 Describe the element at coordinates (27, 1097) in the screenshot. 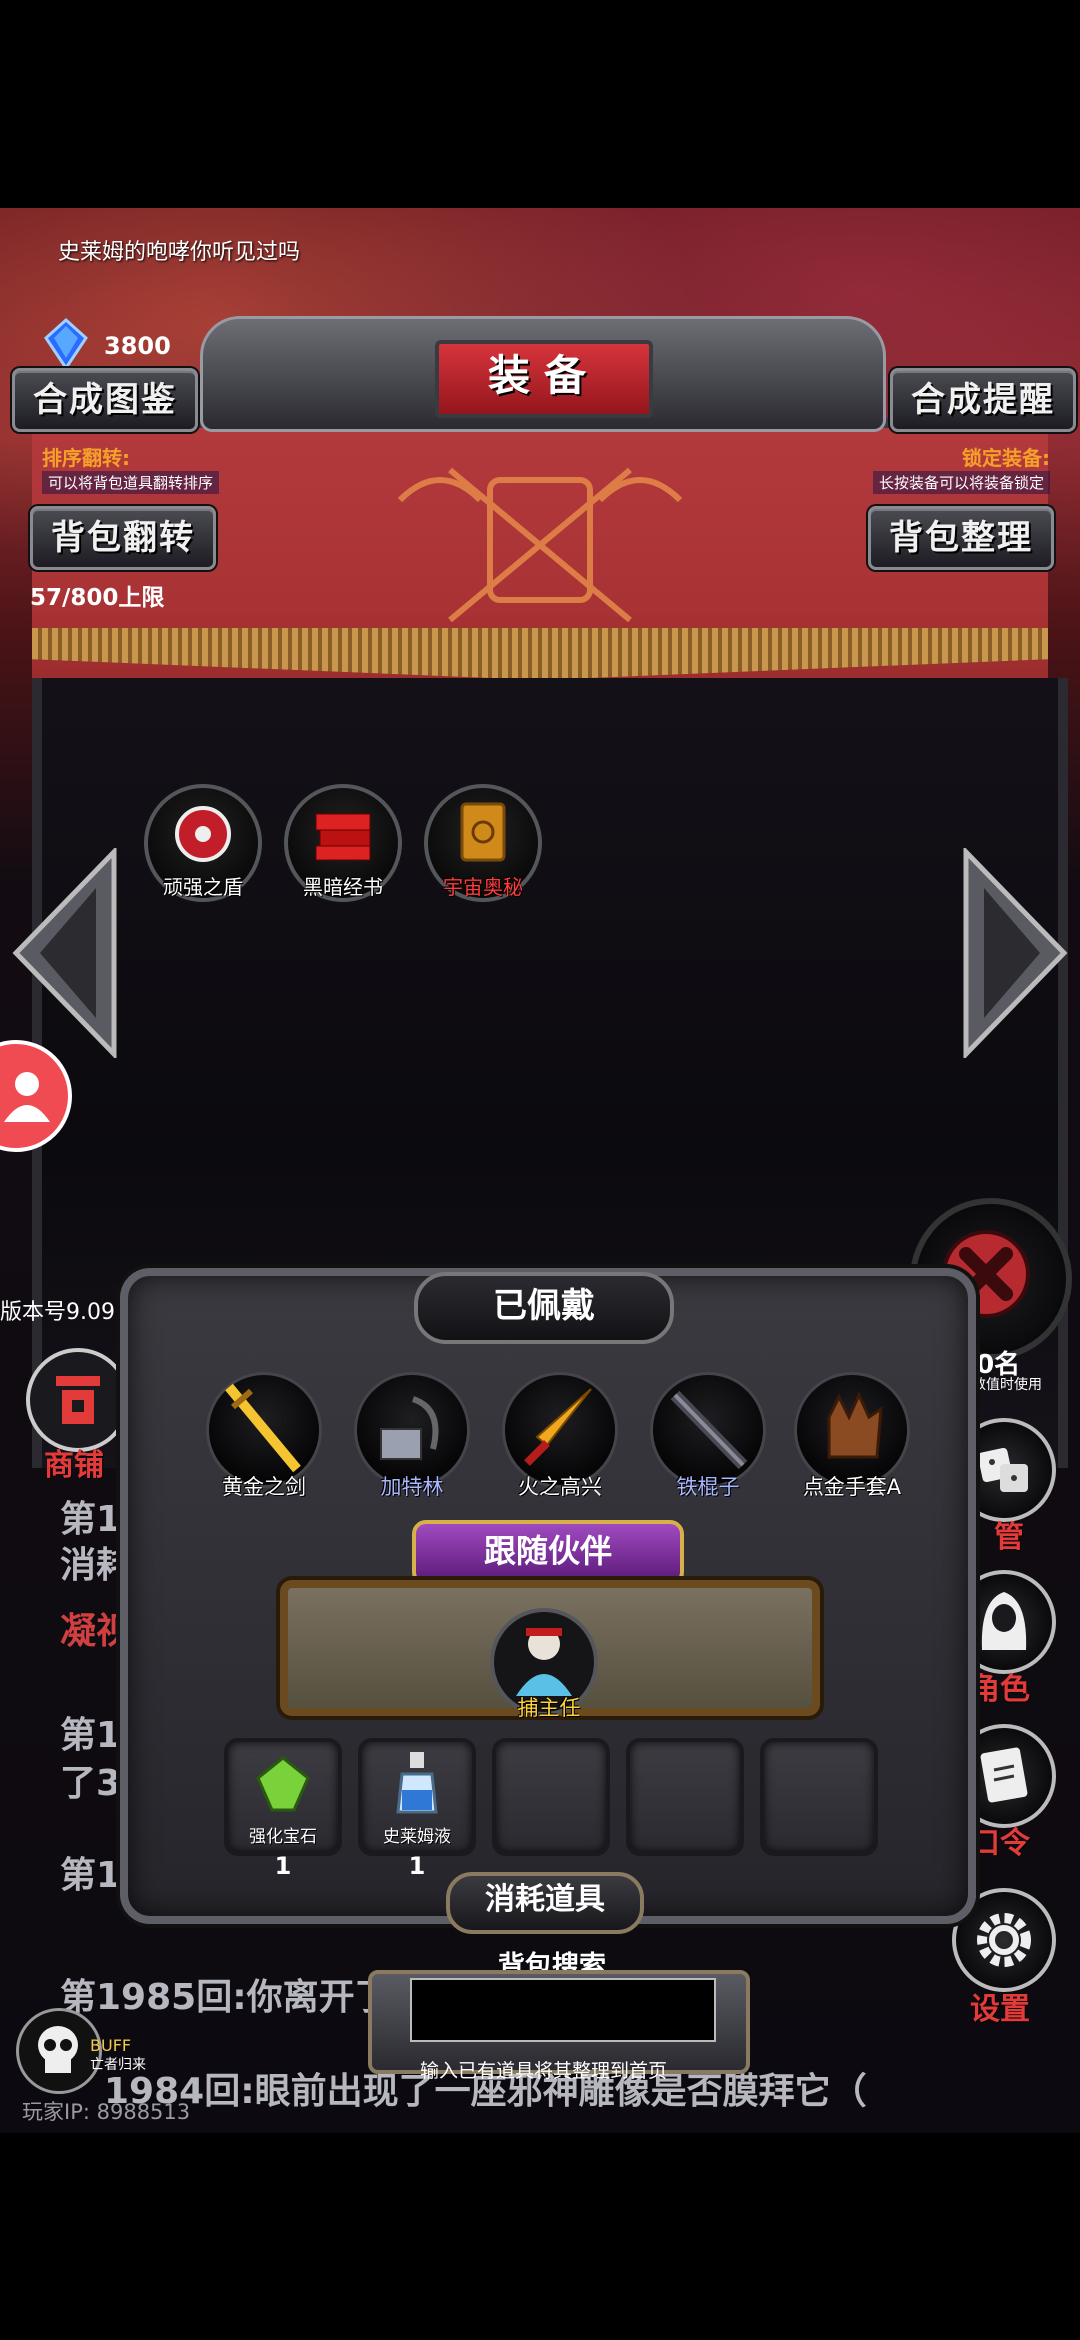

I see `person-icon` at that location.